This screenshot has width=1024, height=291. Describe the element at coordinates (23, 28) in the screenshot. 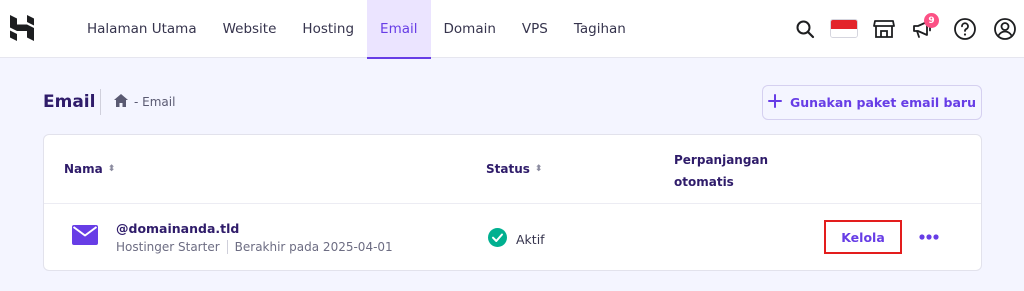

I see `hostinger-logo-icon` at that location.